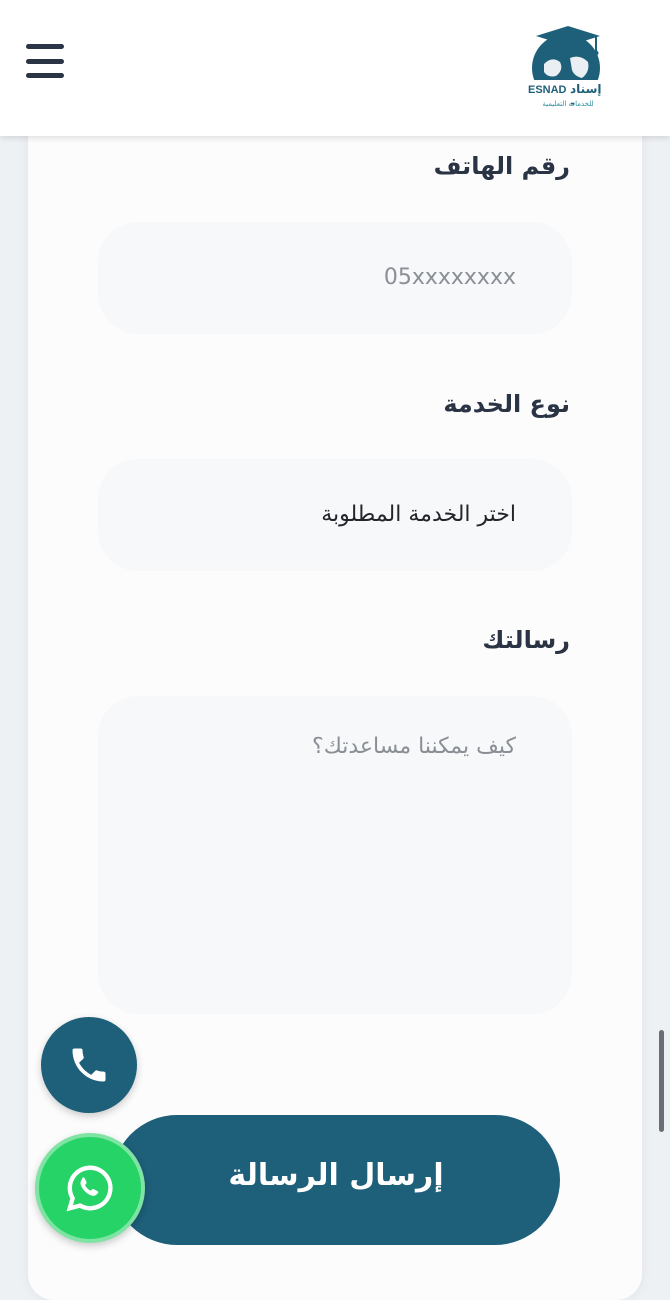  Describe the element at coordinates (547, 90) in the screenshot. I see `logo-text-en: ESNAD` at that location.